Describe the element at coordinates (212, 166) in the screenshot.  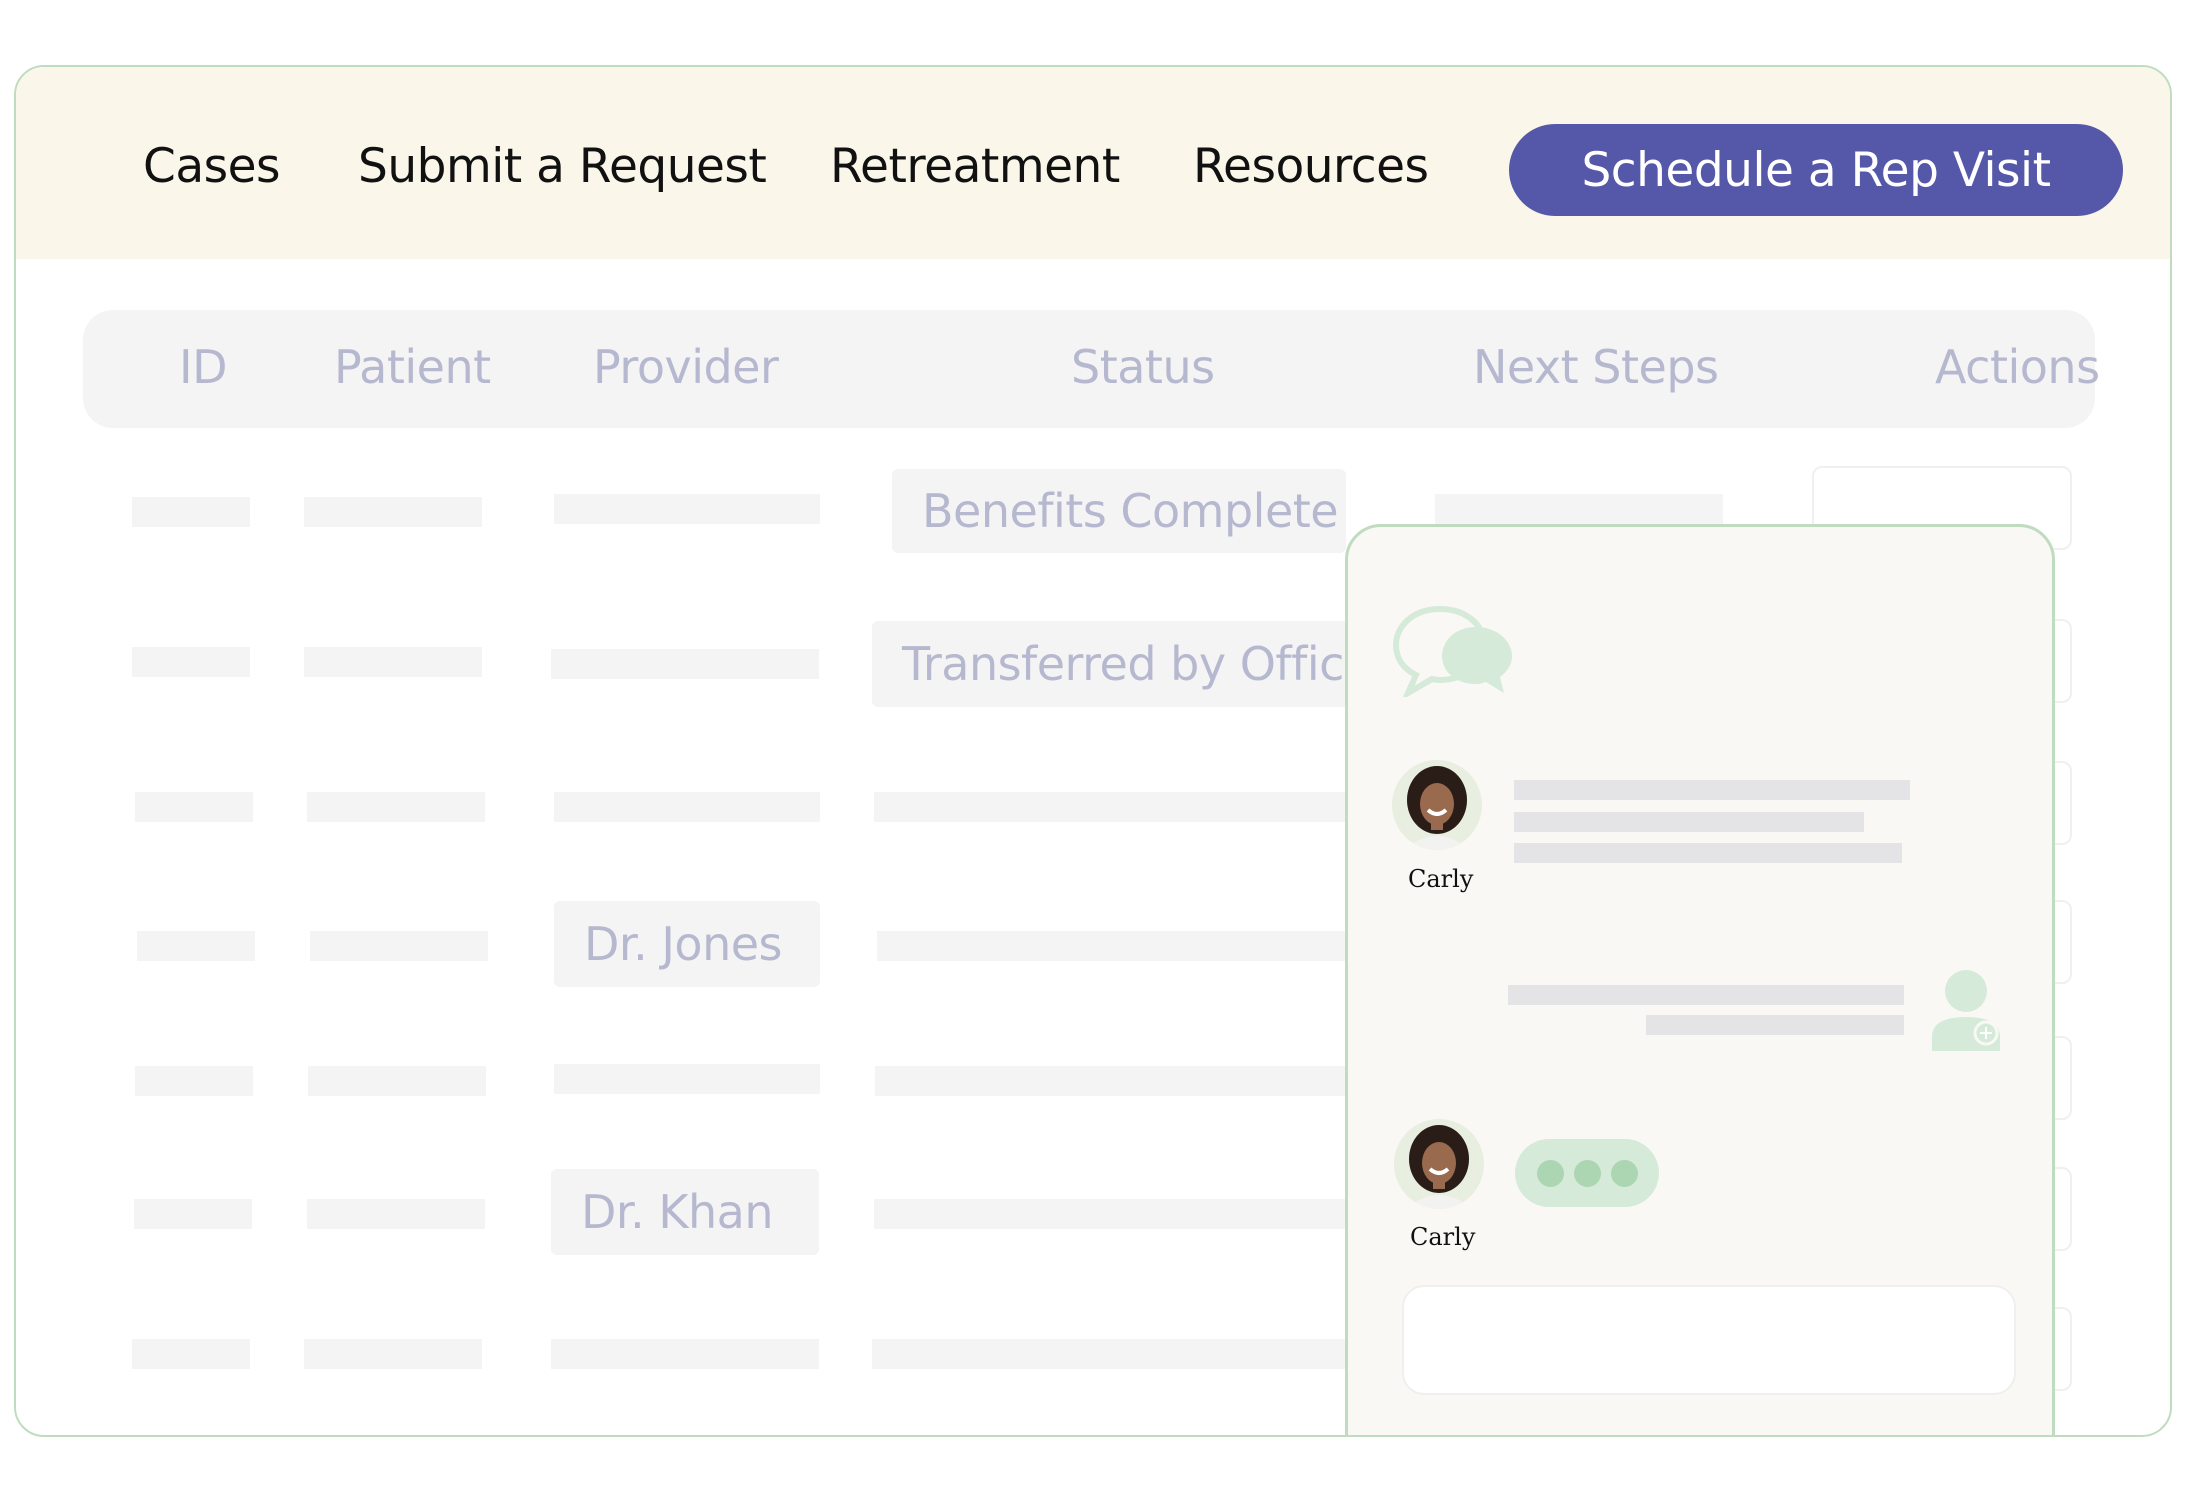
I see `nav-link-cases: Cases` at that location.